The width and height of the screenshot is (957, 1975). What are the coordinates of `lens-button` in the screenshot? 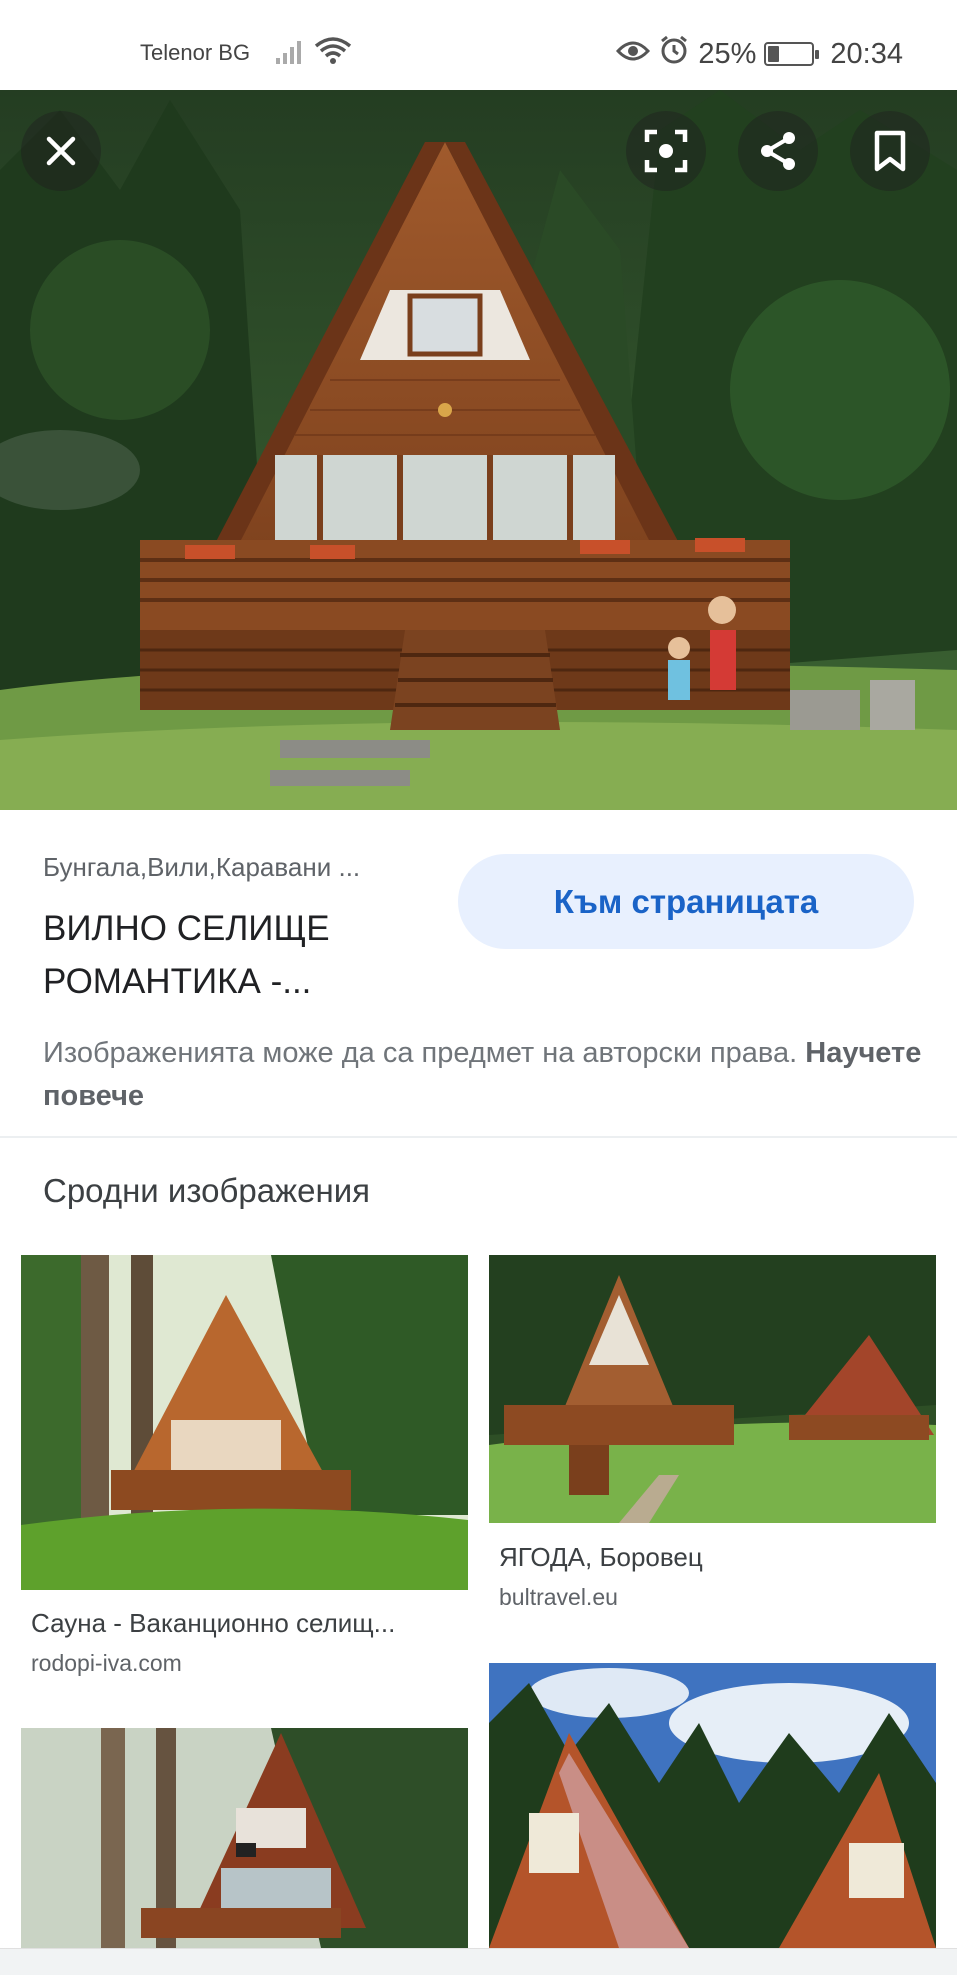 It's located at (666, 151).